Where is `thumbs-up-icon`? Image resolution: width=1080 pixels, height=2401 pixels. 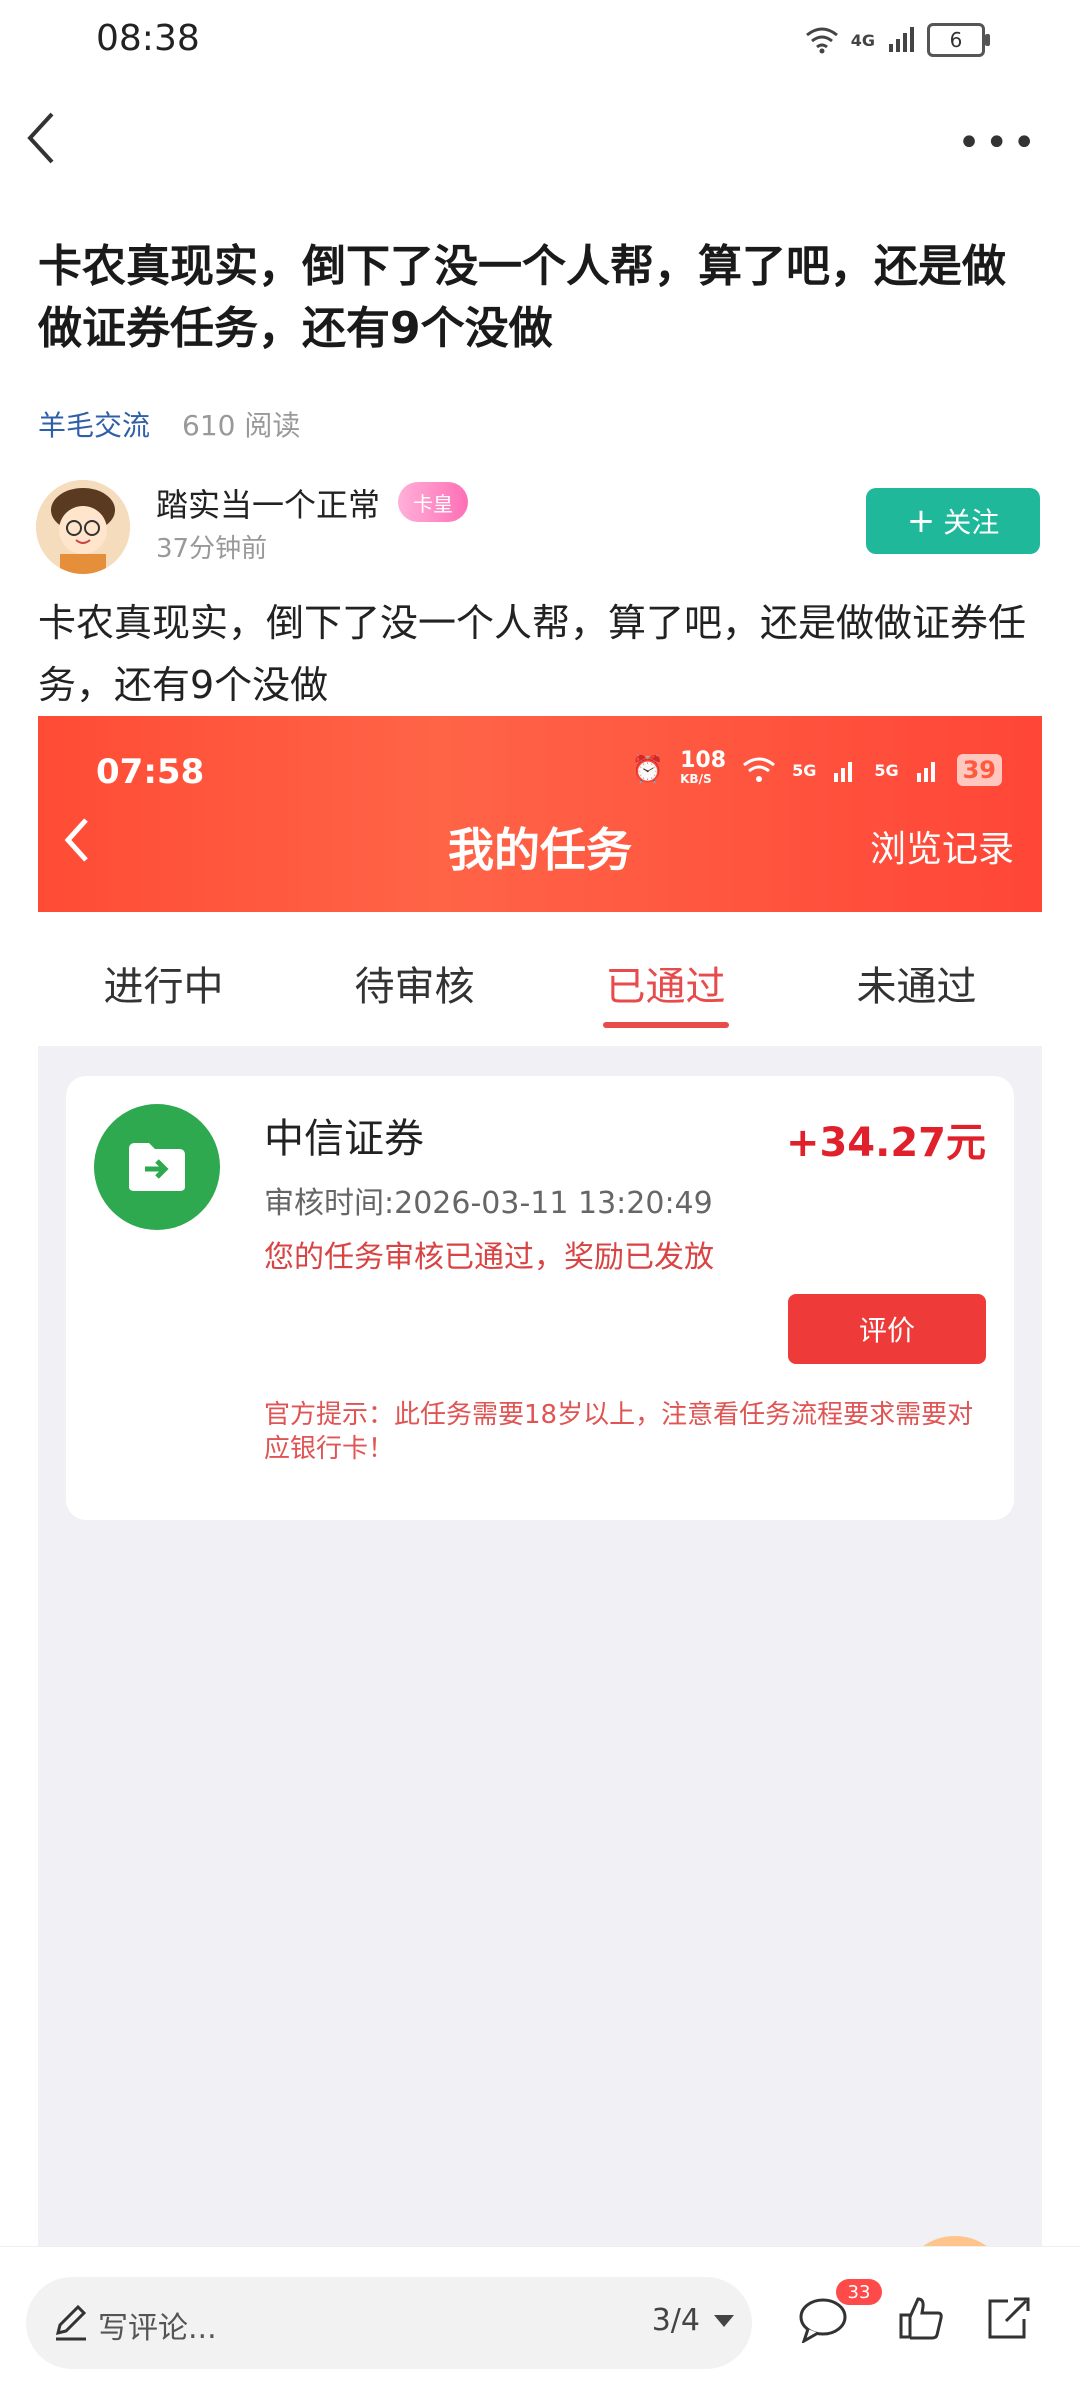
thumbs-up-icon is located at coordinates (921, 2318).